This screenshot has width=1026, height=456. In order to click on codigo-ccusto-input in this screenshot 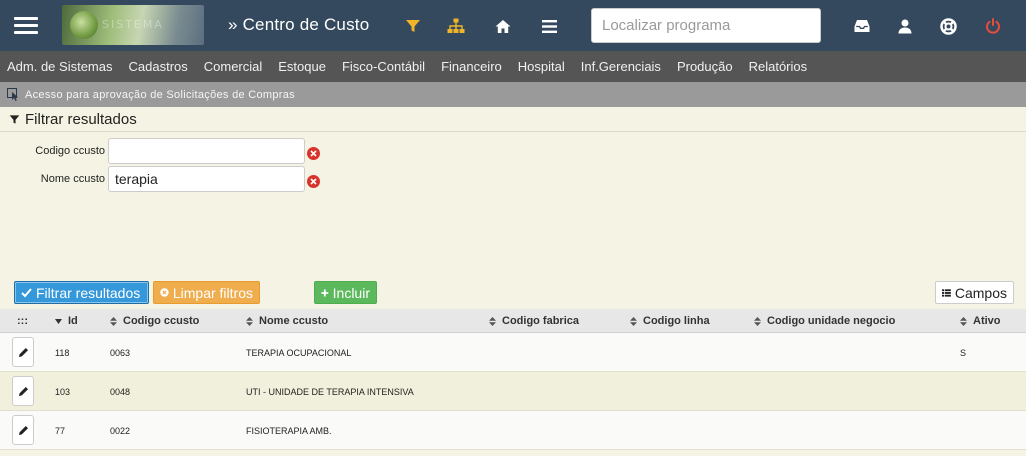, I will do `click(206, 151)`.